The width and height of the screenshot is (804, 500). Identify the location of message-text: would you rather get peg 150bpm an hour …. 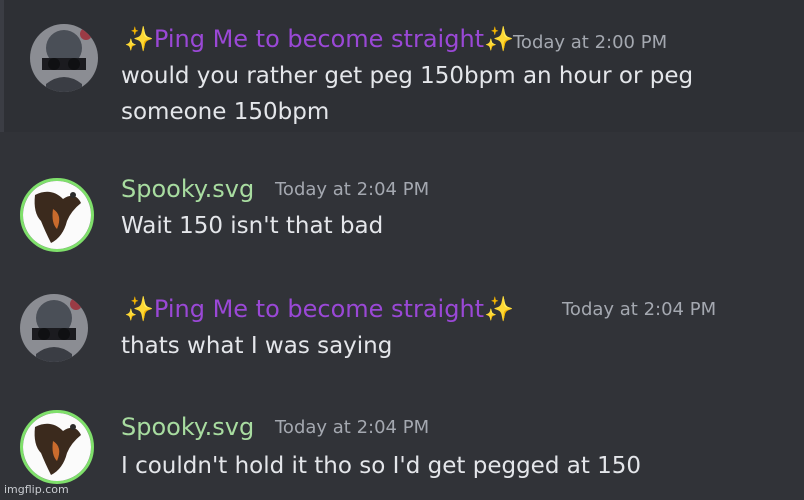
(407, 94).